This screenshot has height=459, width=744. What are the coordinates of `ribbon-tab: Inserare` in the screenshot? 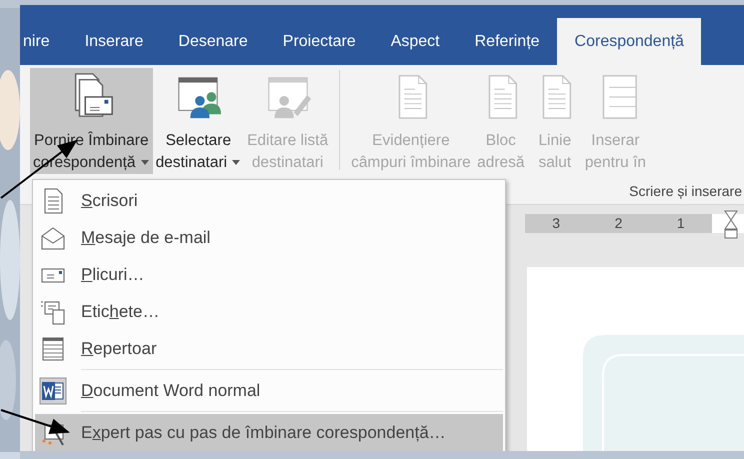 It's located at (114, 41).